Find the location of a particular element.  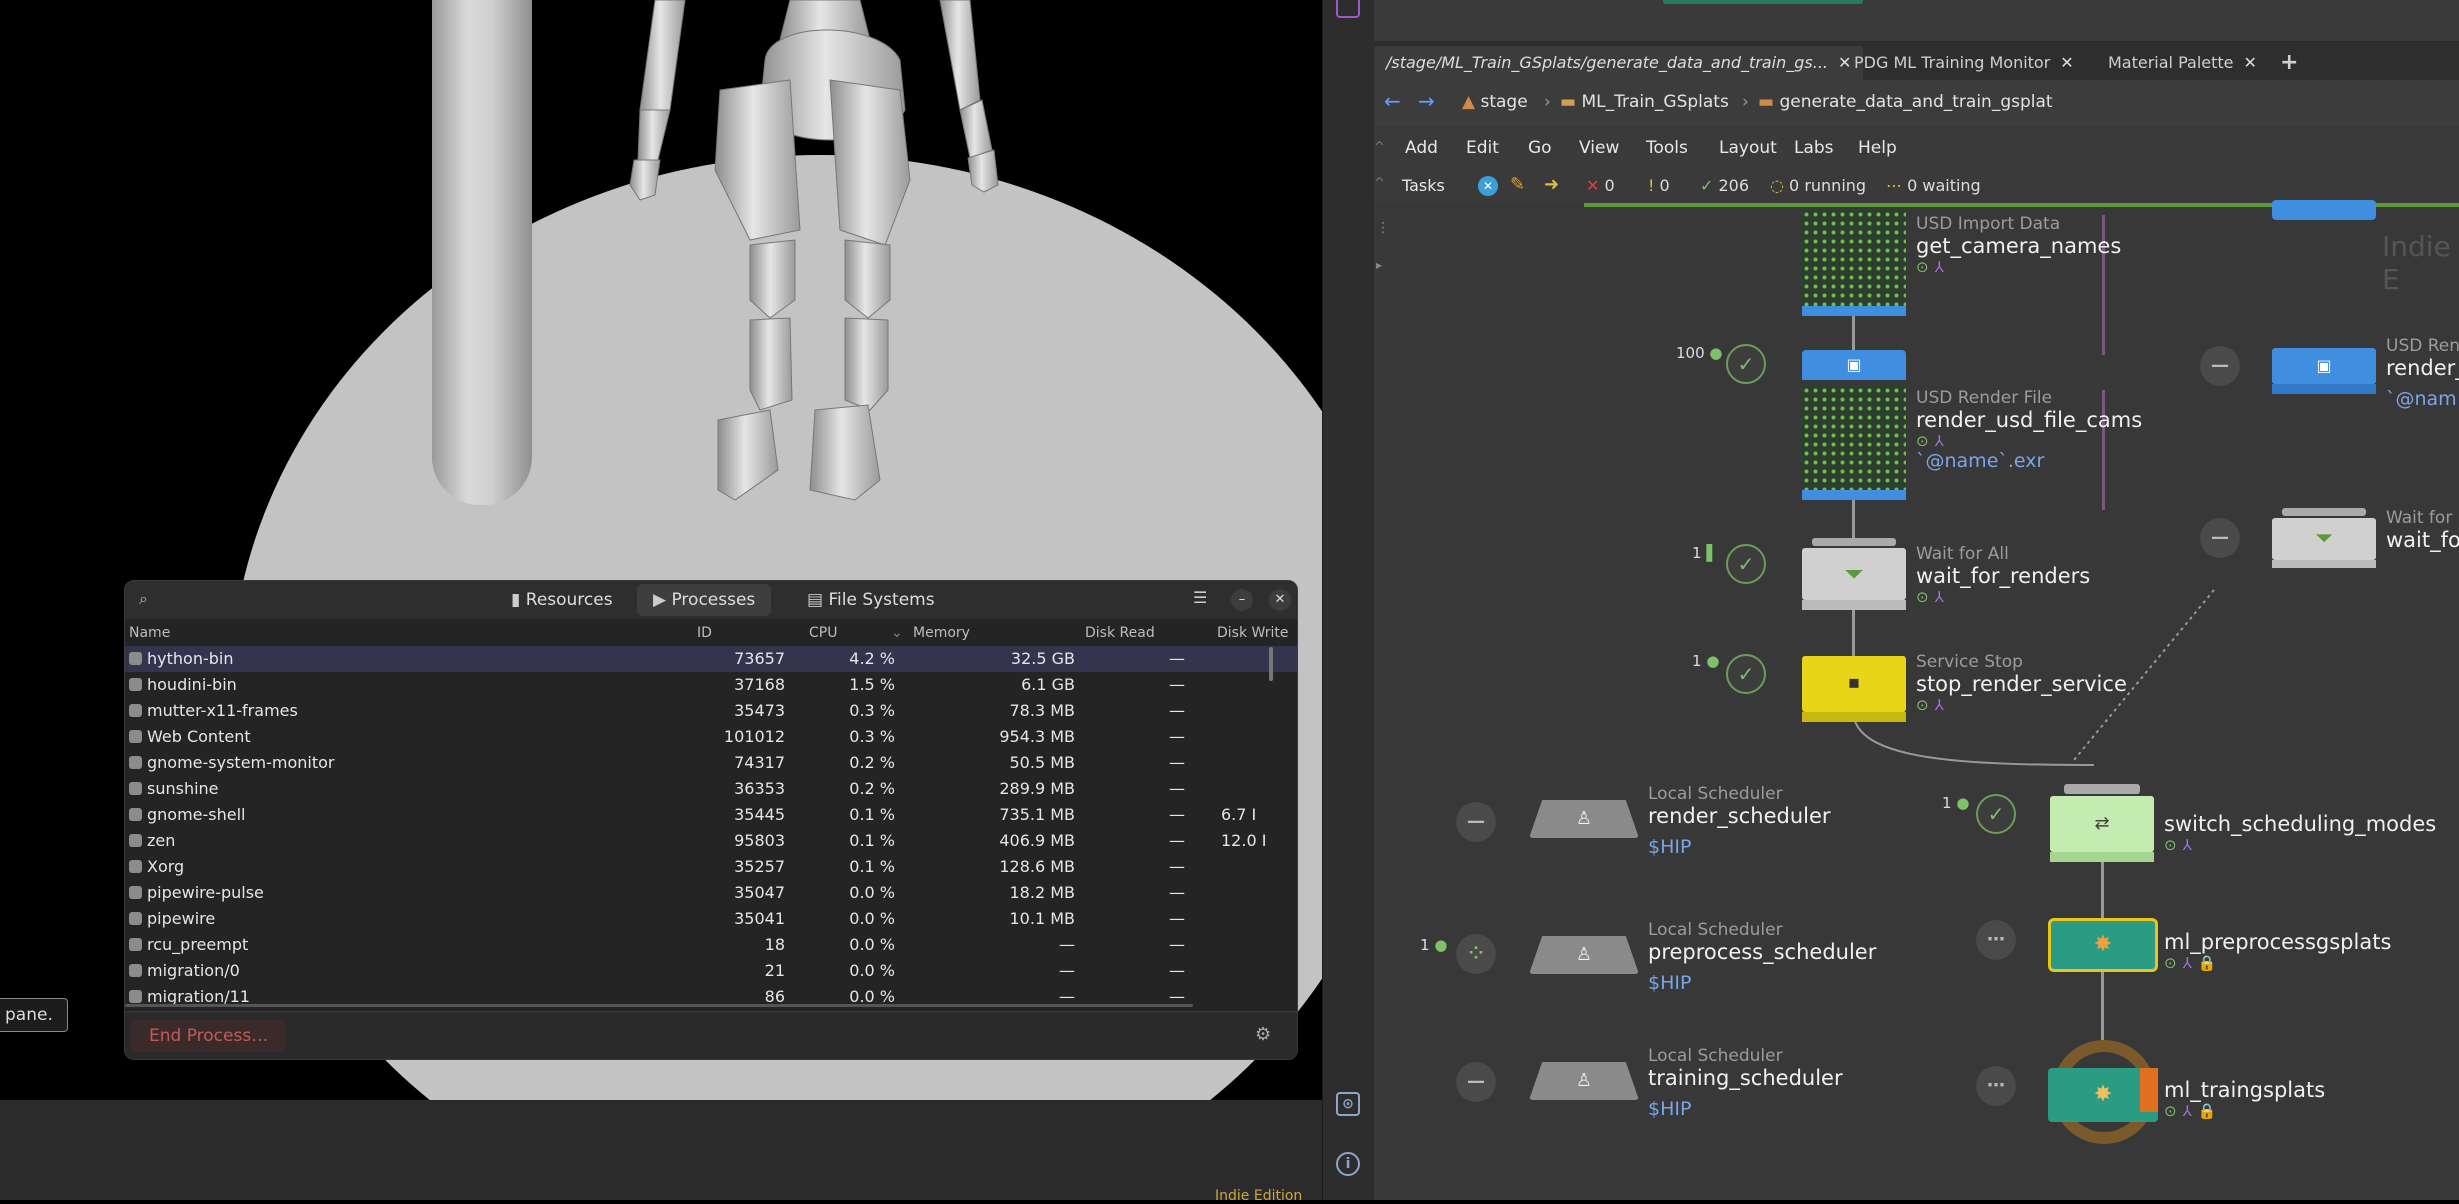

menu-labs: Labs is located at coordinates (1814, 148).